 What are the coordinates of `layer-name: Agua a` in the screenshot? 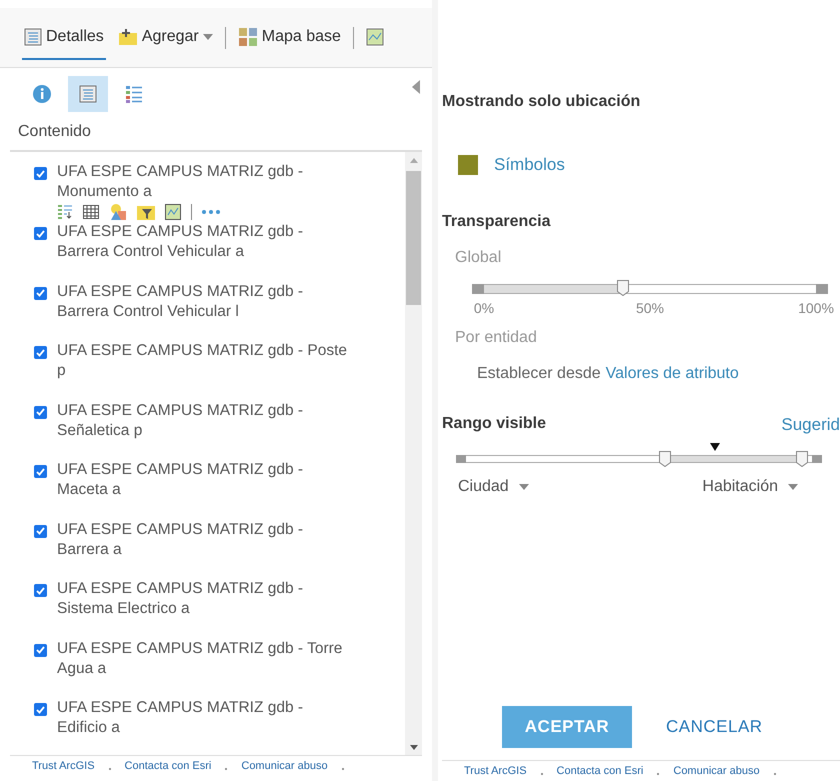 It's located at (199, 668).